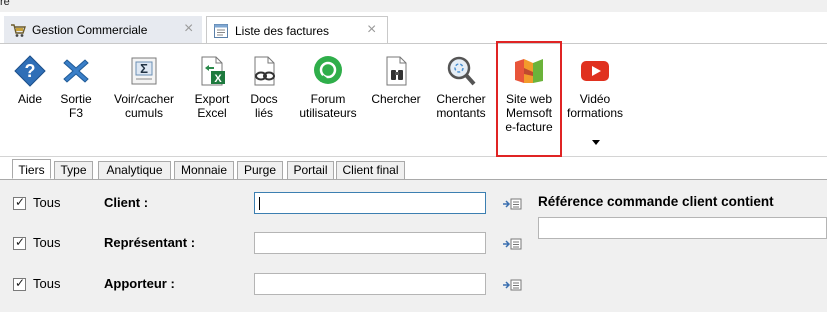  Describe the element at coordinates (595, 87) in the screenshot. I see `training-videos-button: Vidéo formations` at that location.